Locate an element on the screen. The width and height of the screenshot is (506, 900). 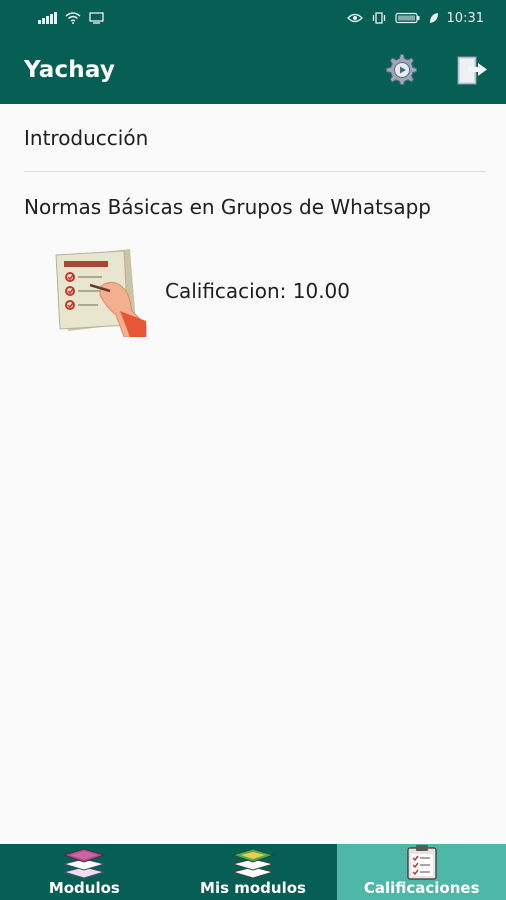
clipboard-icon is located at coordinates (422, 862).